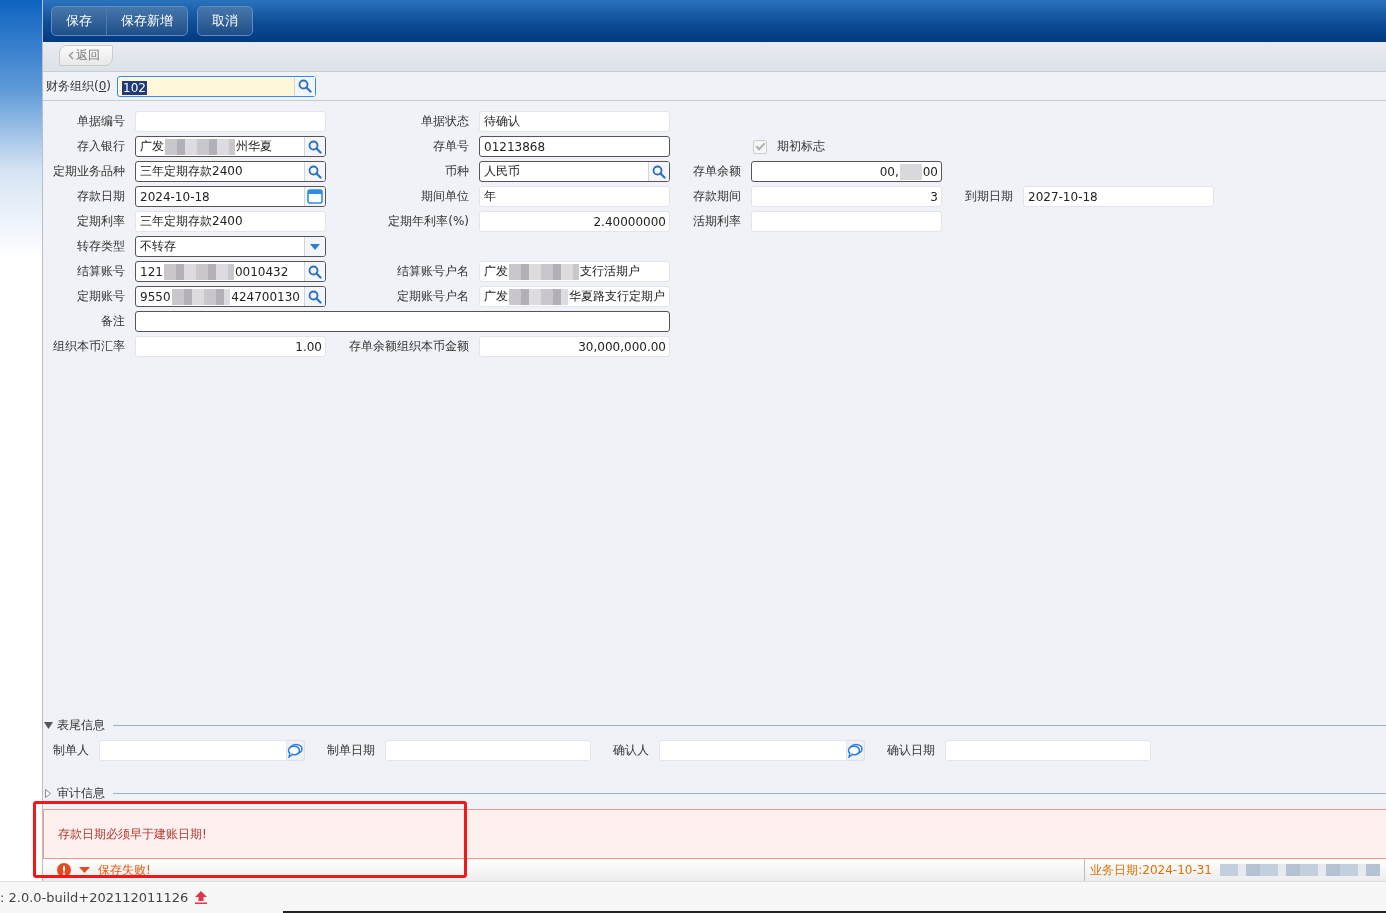 The height and width of the screenshot is (913, 1386). Describe the element at coordinates (100, 296) in the screenshot. I see `field-label: 定期账号` at that location.